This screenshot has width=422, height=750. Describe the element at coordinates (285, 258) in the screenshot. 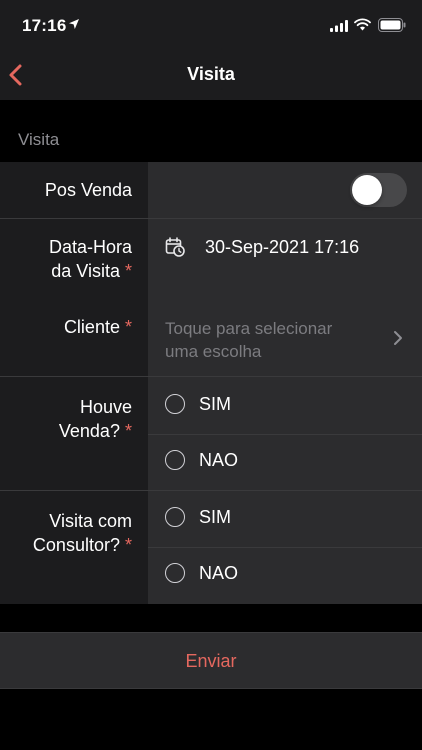

I see `data-hora-field` at that location.